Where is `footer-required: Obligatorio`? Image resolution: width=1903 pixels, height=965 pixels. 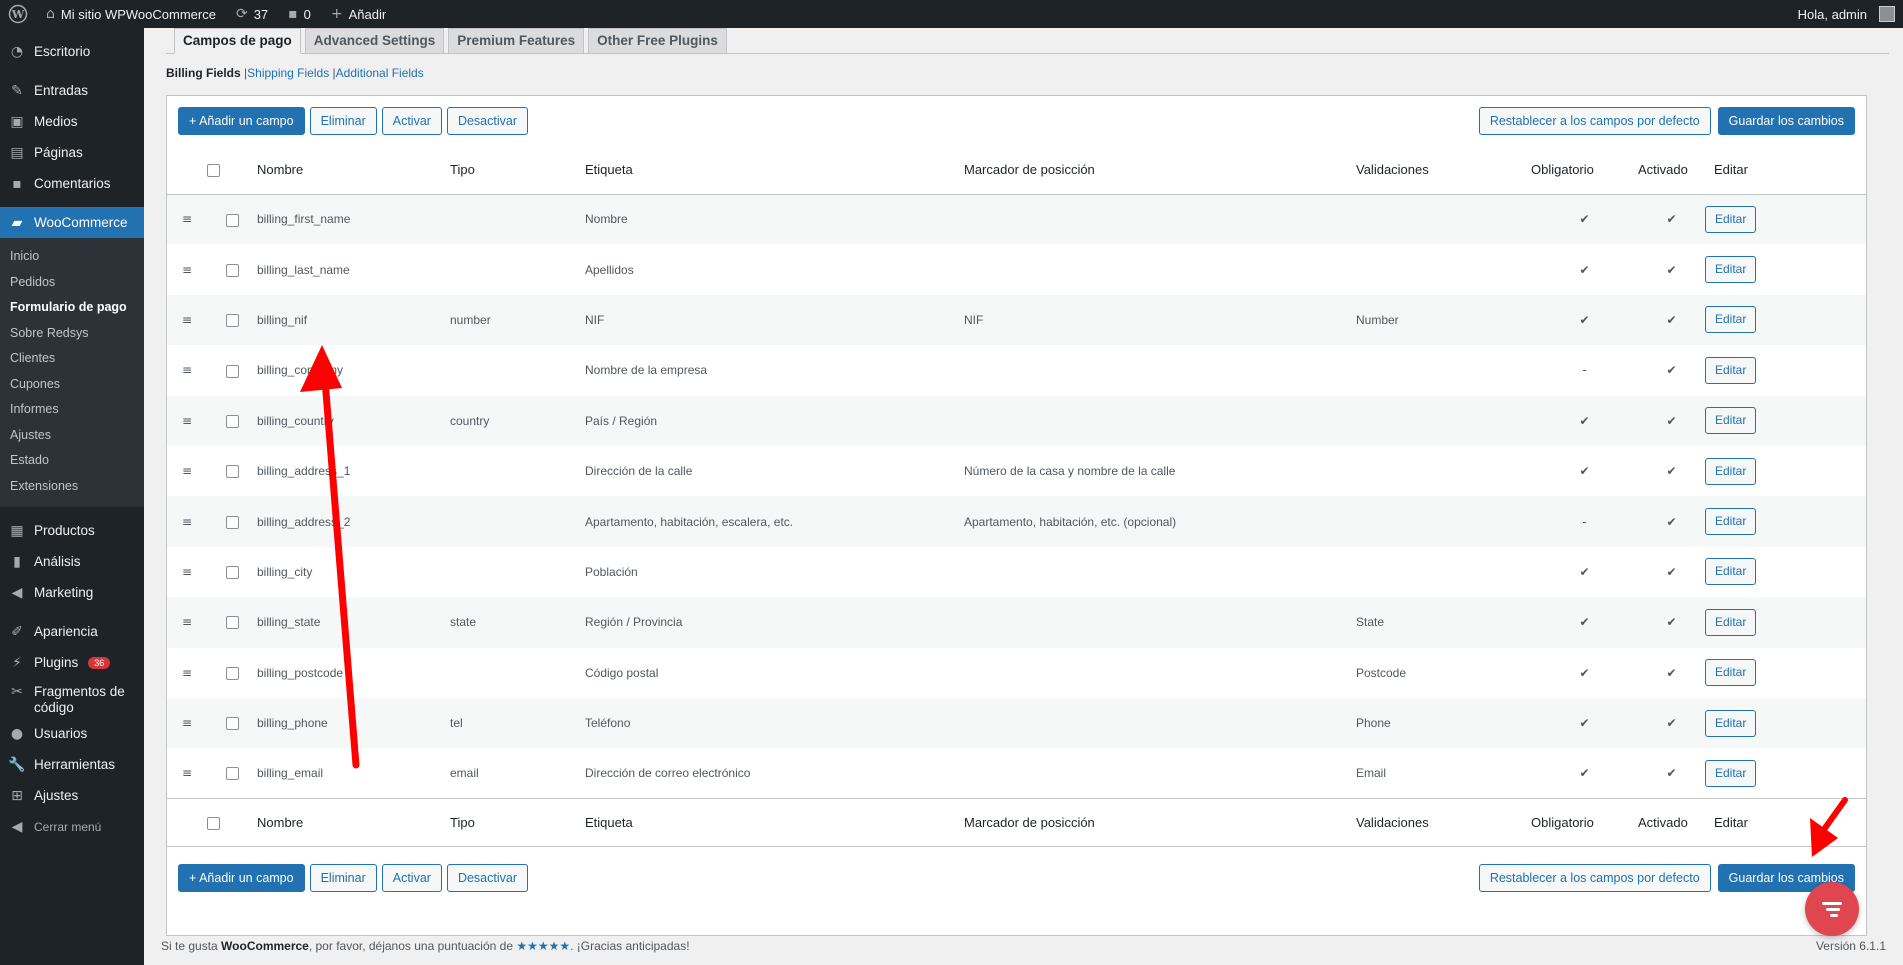 footer-required: Obligatorio is located at coordinates (1584, 823).